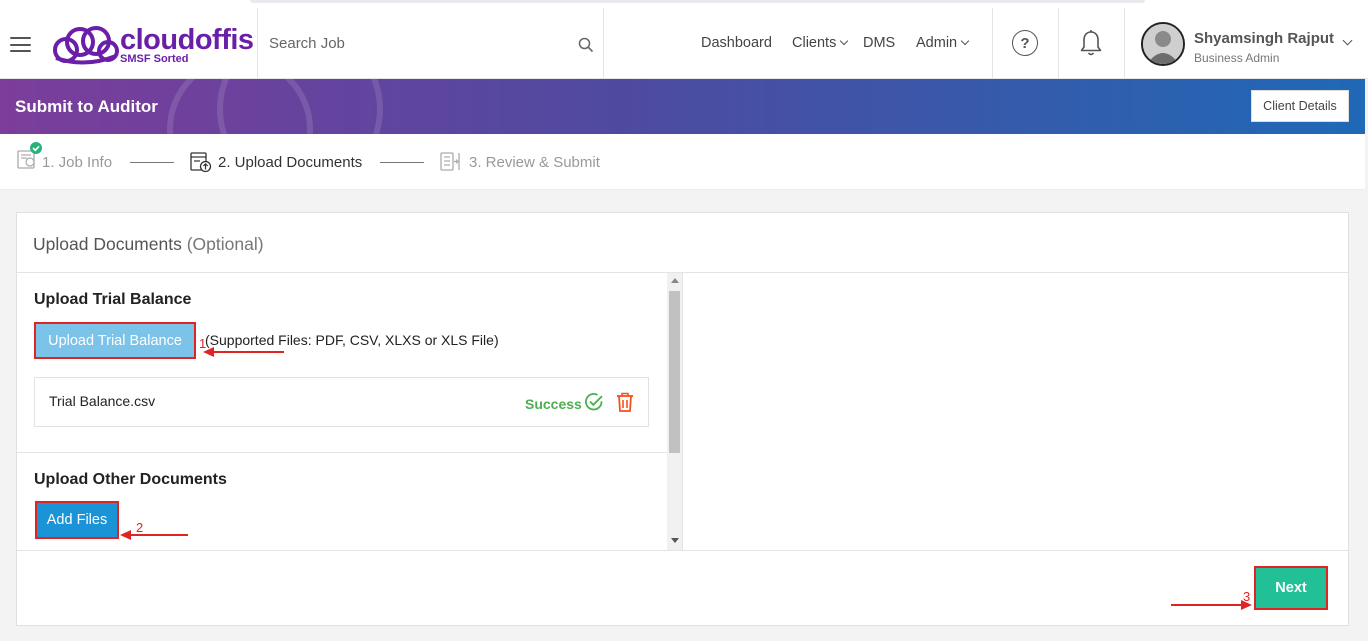 The width and height of the screenshot is (1368, 641). Describe the element at coordinates (1247, 596) in the screenshot. I see `annotation-number-3: 3` at that location.